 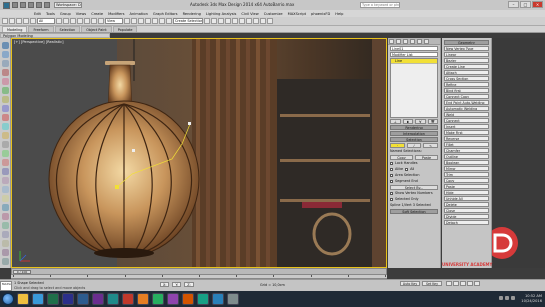 I want to click on geometry-option: Make First, so click(x=466, y=132).